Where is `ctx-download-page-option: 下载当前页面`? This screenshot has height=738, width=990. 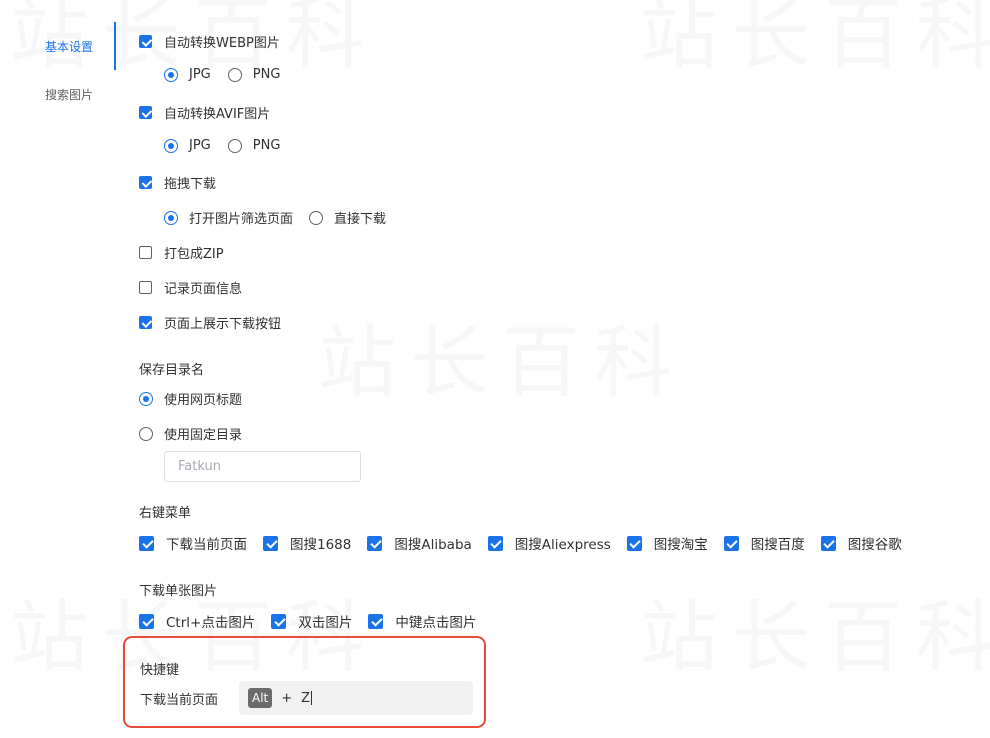
ctx-download-page-option: 下载当前页面 is located at coordinates (193, 543).